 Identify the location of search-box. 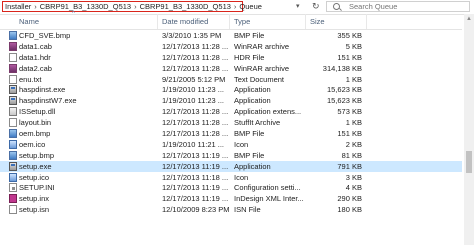
(400, 6).